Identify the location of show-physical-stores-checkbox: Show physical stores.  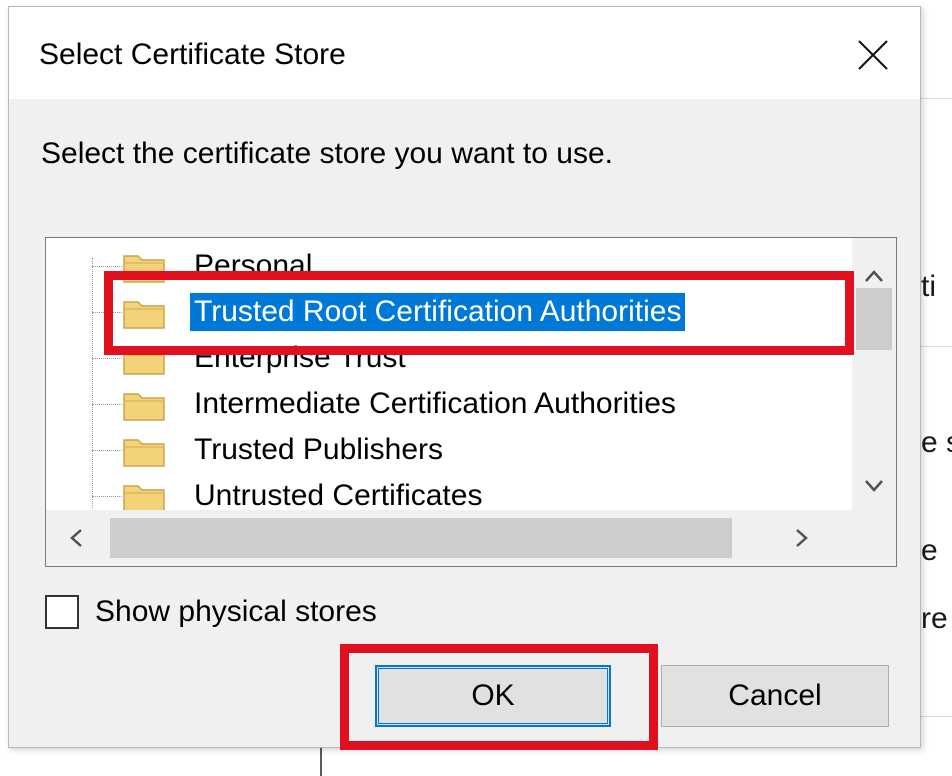
(255, 611).